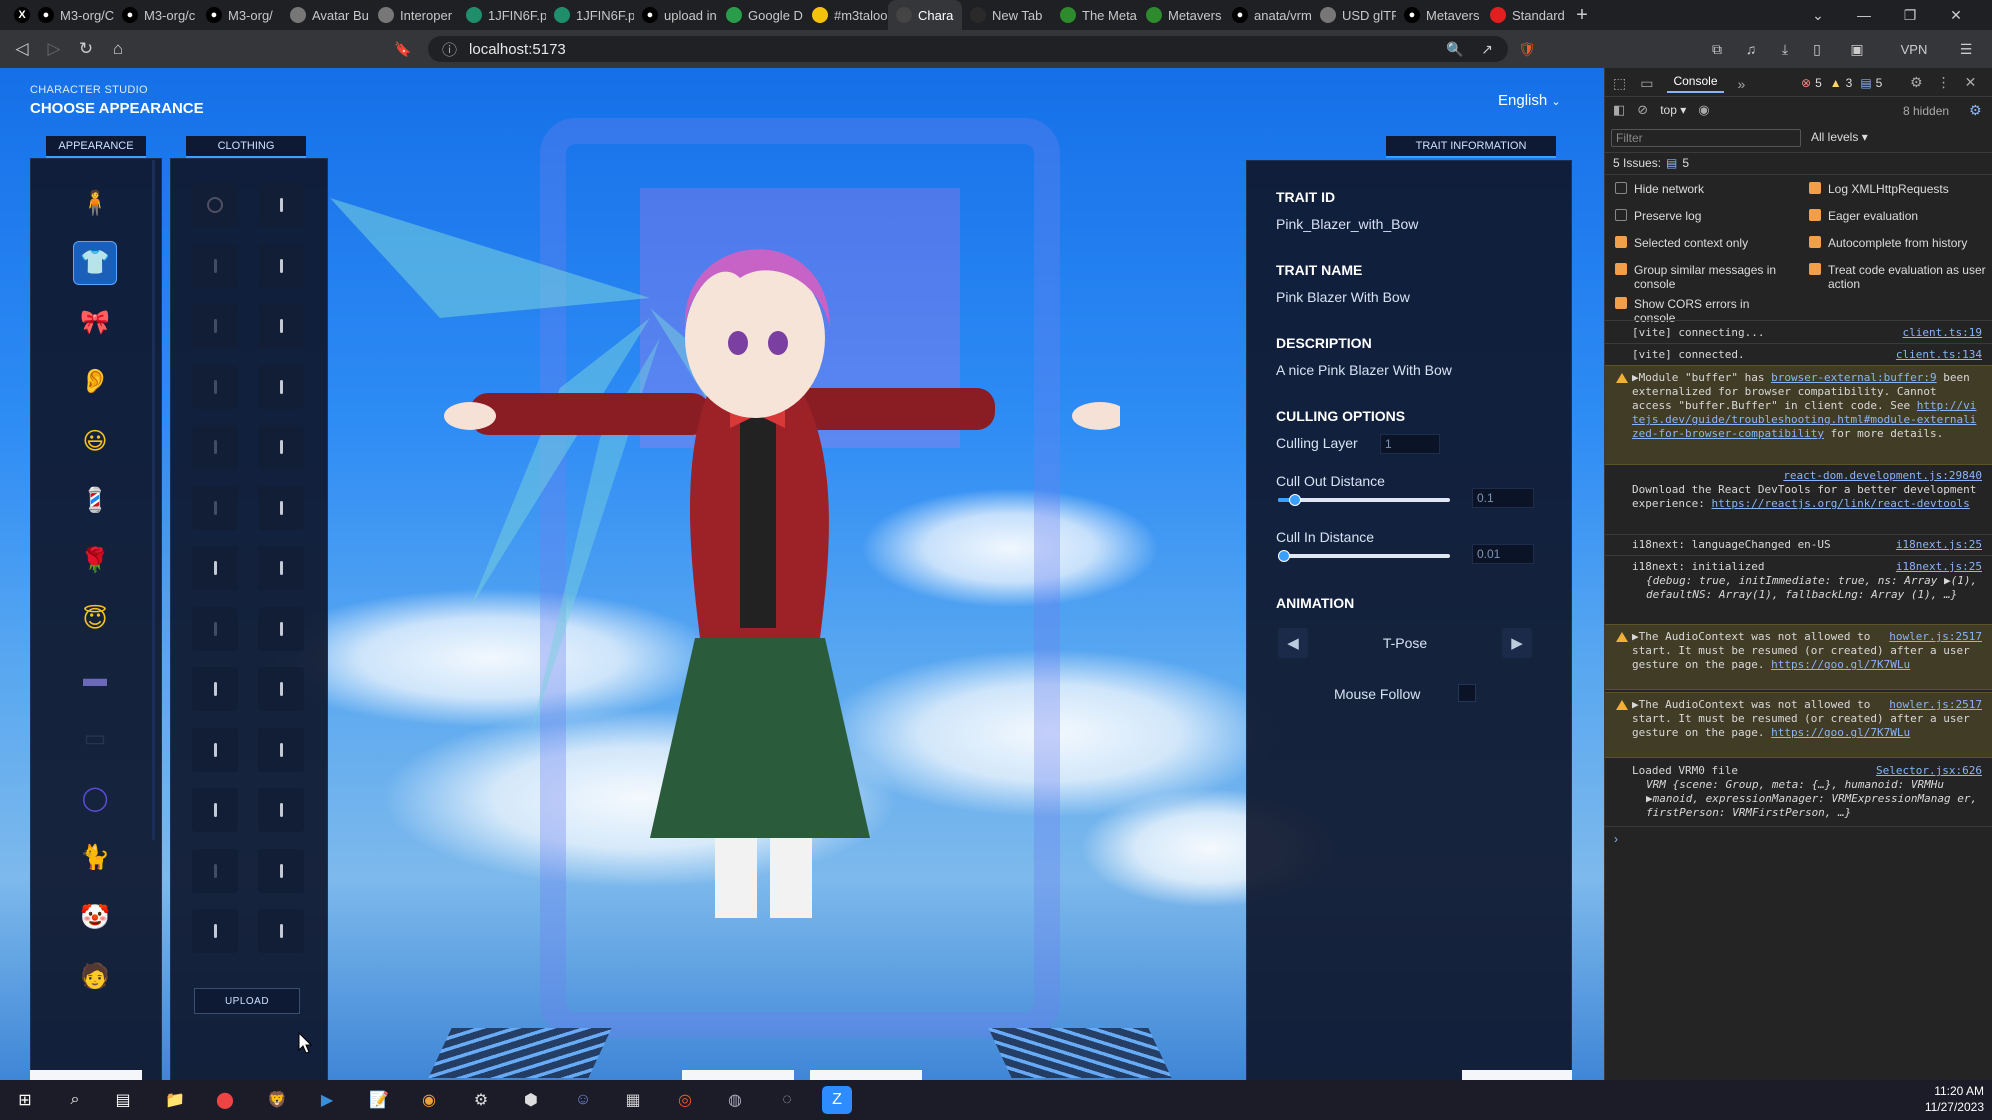  What do you see at coordinates (1364, 500) in the screenshot?
I see `cull-out-slider` at bounding box center [1364, 500].